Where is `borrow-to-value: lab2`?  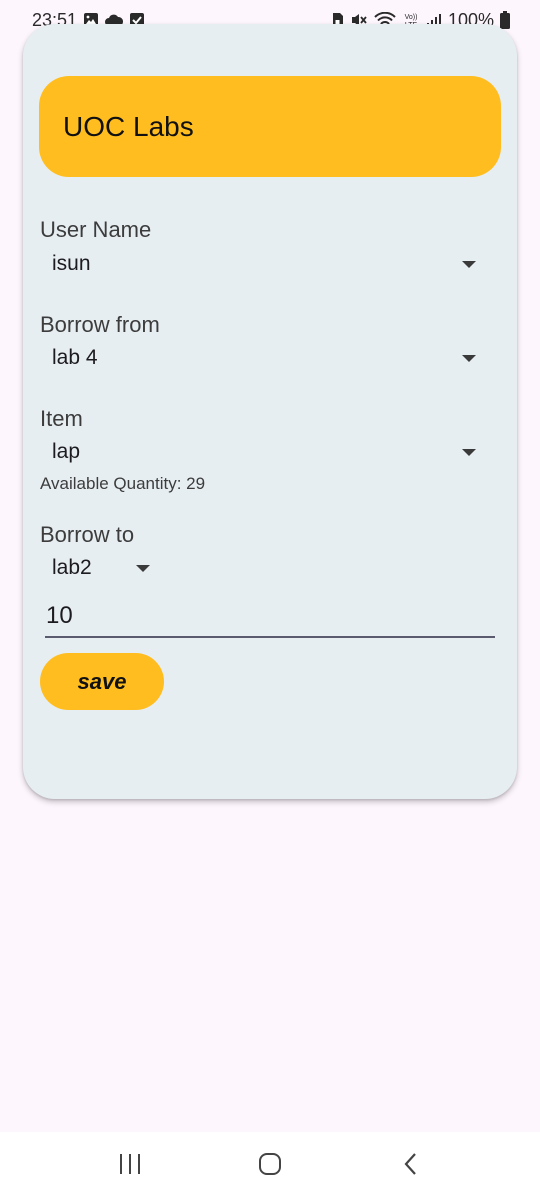
borrow-to-value: lab2 is located at coordinates (72, 567).